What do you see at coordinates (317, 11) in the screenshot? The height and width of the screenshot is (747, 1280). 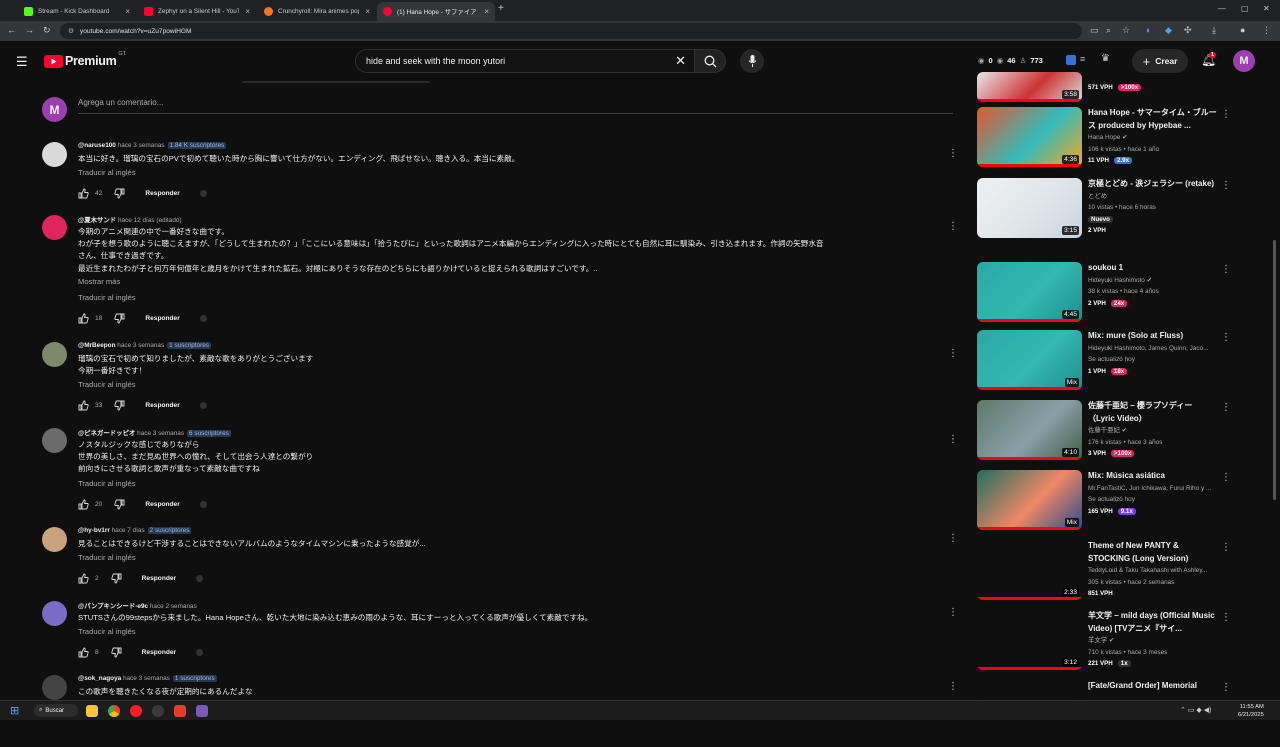 I see `tab-crunchyroll: Crunchyroll: Mira animes popul ×` at bounding box center [317, 11].